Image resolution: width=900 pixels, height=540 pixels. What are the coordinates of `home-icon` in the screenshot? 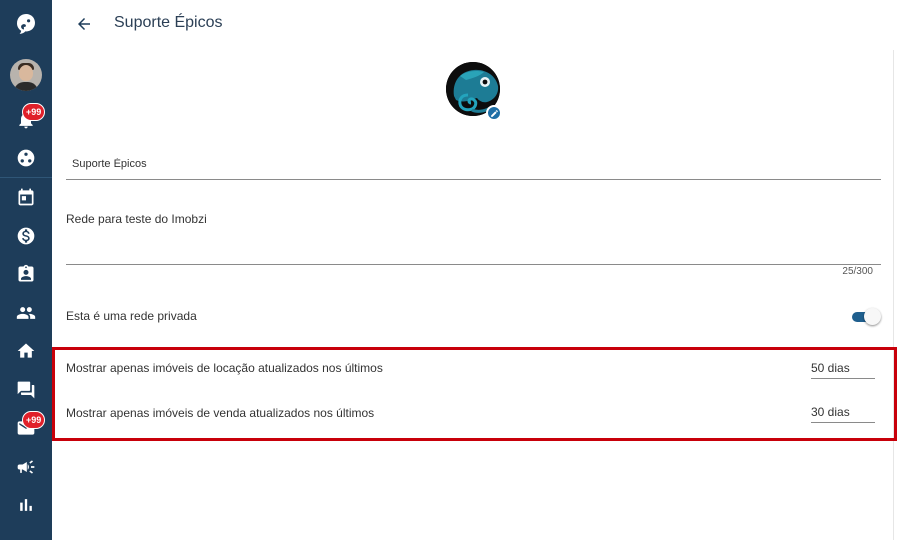 It's located at (26, 350).